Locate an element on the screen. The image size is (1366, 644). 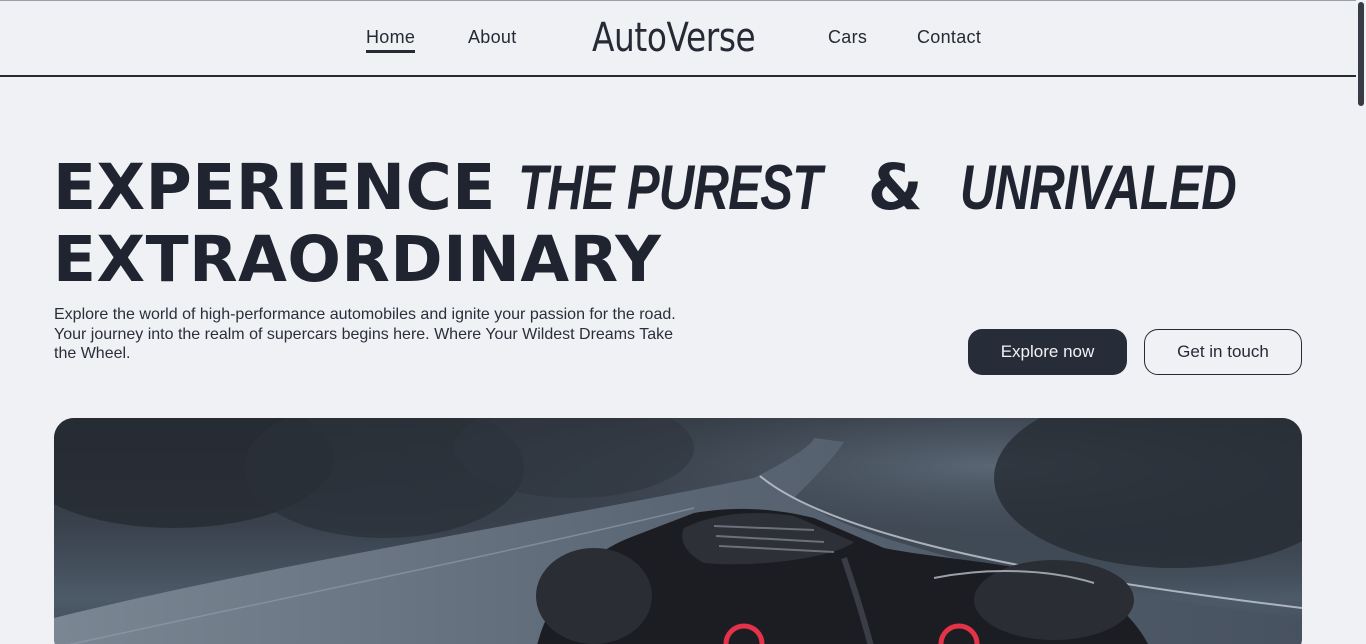
scrollbar-thumb is located at coordinates (1361, 54).